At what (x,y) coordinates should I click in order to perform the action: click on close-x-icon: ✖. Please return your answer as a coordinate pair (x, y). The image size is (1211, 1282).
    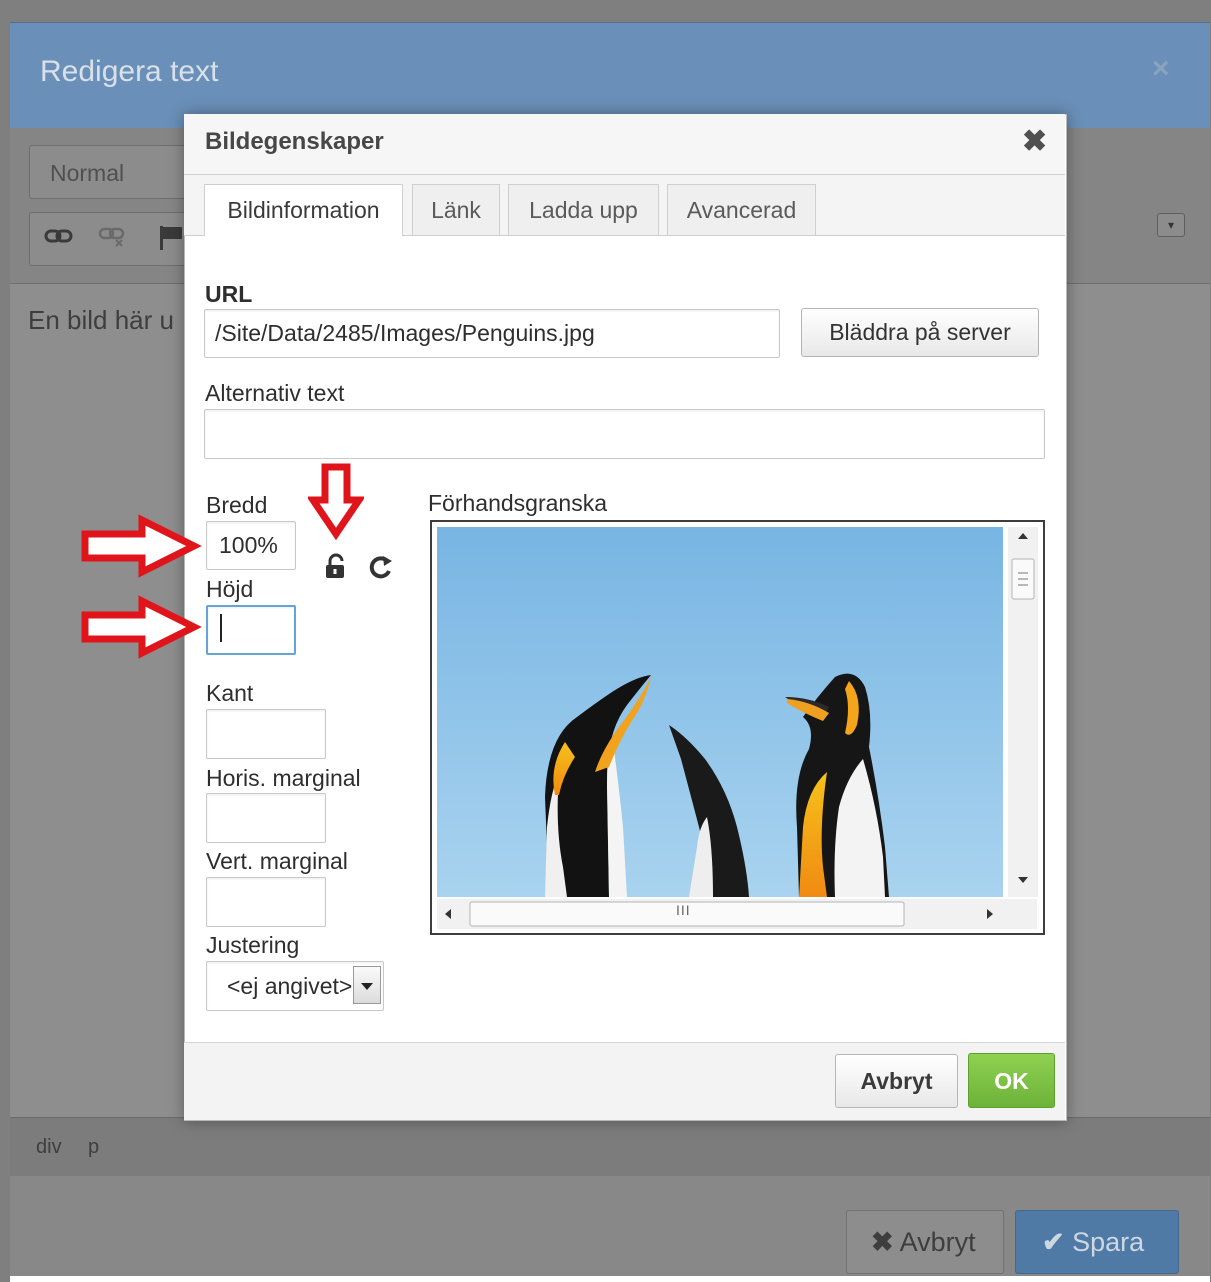
    Looking at the image, I should click on (882, 1242).